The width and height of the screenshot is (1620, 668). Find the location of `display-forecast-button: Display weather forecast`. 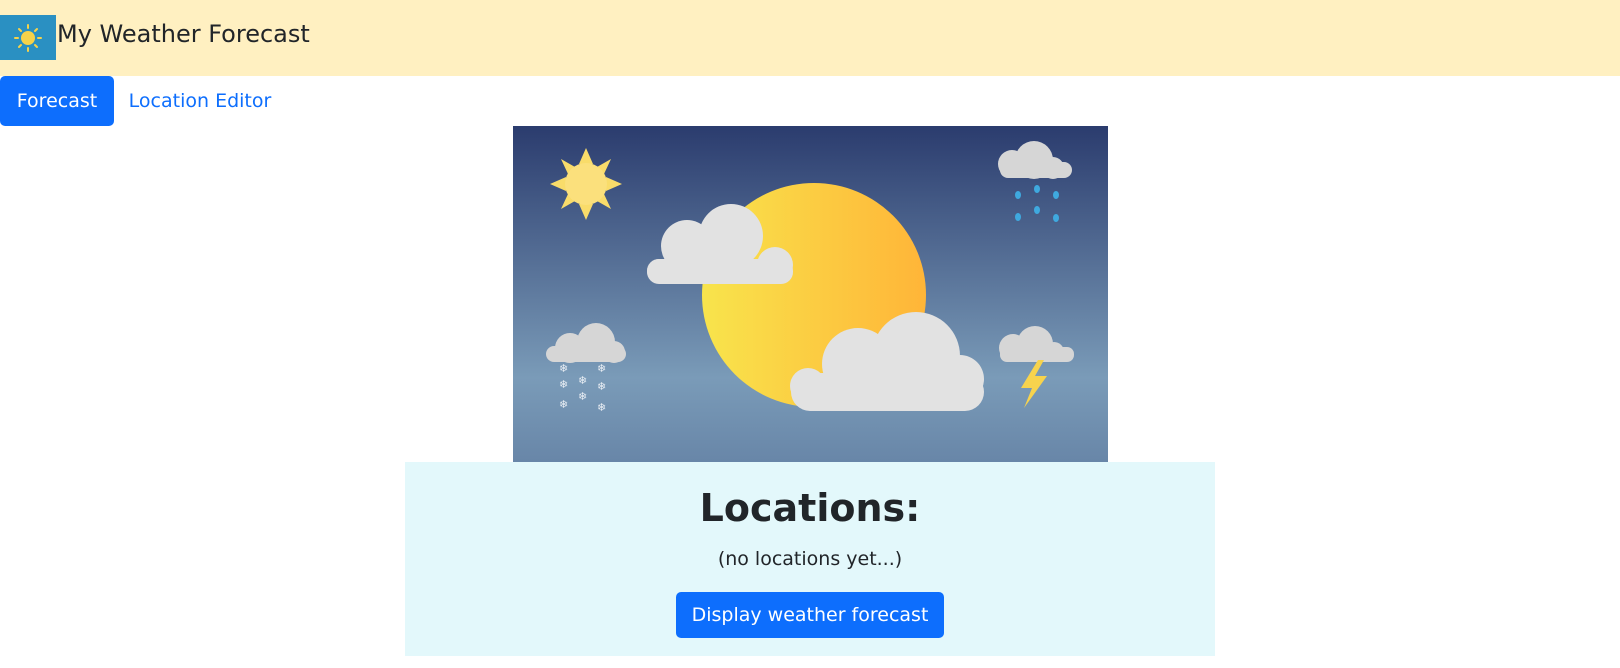

display-forecast-button: Display weather forecast is located at coordinates (810, 615).